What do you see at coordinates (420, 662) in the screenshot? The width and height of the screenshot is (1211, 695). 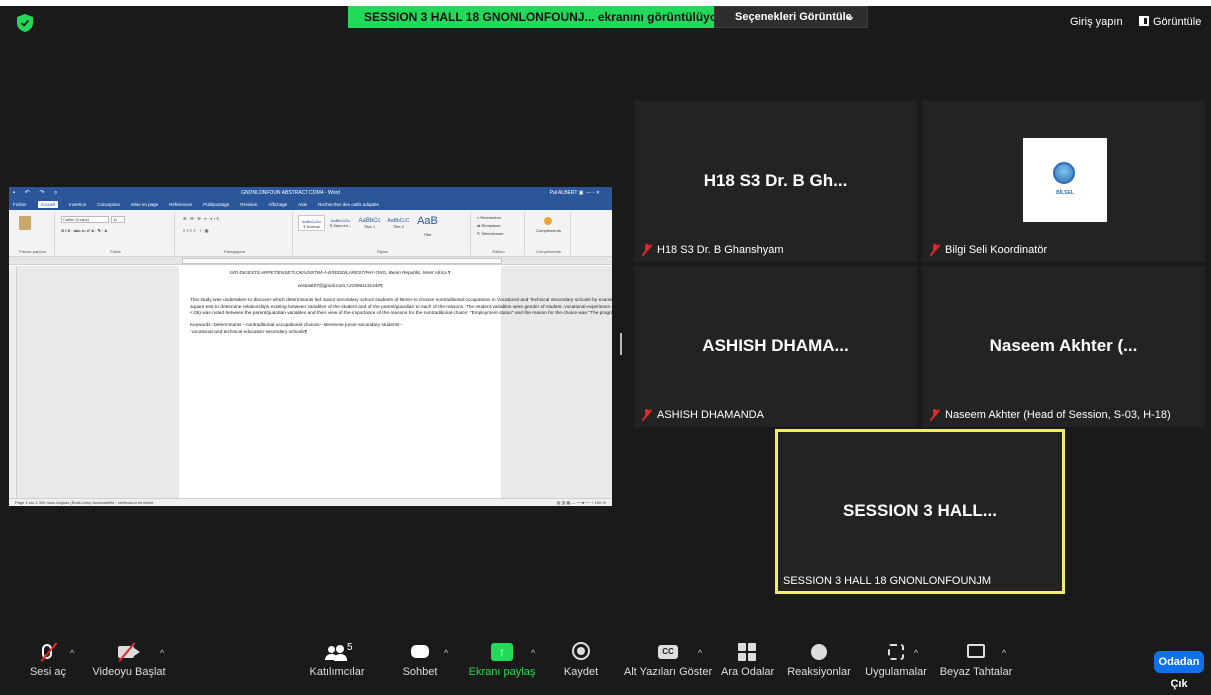 I see `chat-button: Sohbet` at bounding box center [420, 662].